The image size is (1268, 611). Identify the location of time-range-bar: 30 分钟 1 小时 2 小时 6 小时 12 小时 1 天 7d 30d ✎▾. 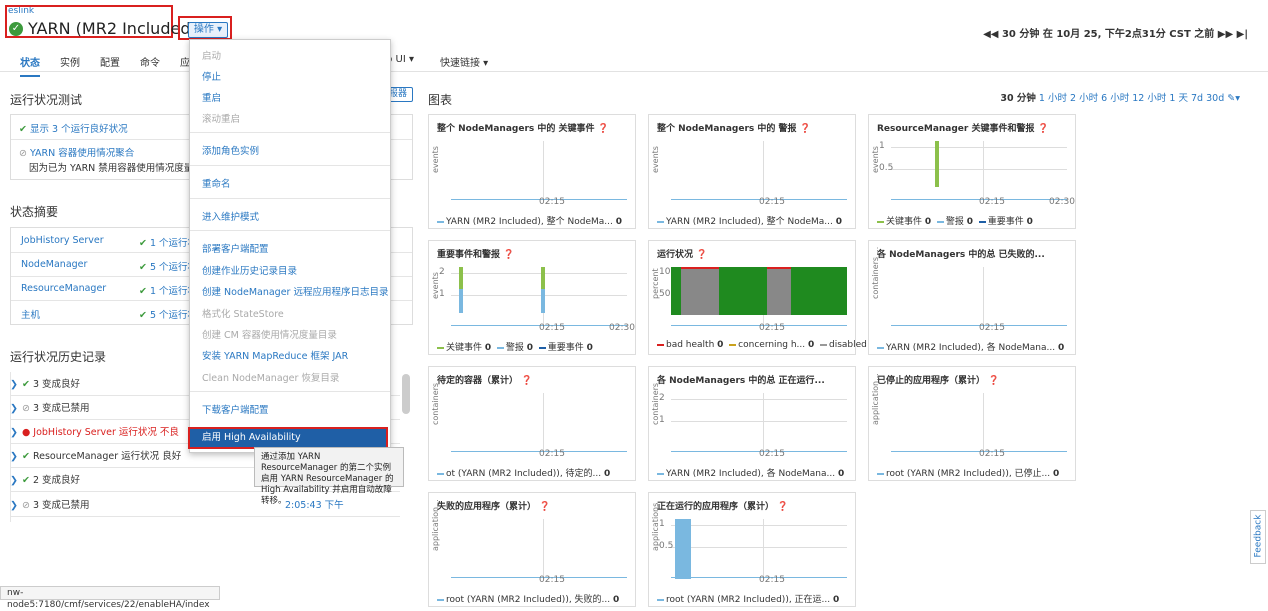
(1120, 97).